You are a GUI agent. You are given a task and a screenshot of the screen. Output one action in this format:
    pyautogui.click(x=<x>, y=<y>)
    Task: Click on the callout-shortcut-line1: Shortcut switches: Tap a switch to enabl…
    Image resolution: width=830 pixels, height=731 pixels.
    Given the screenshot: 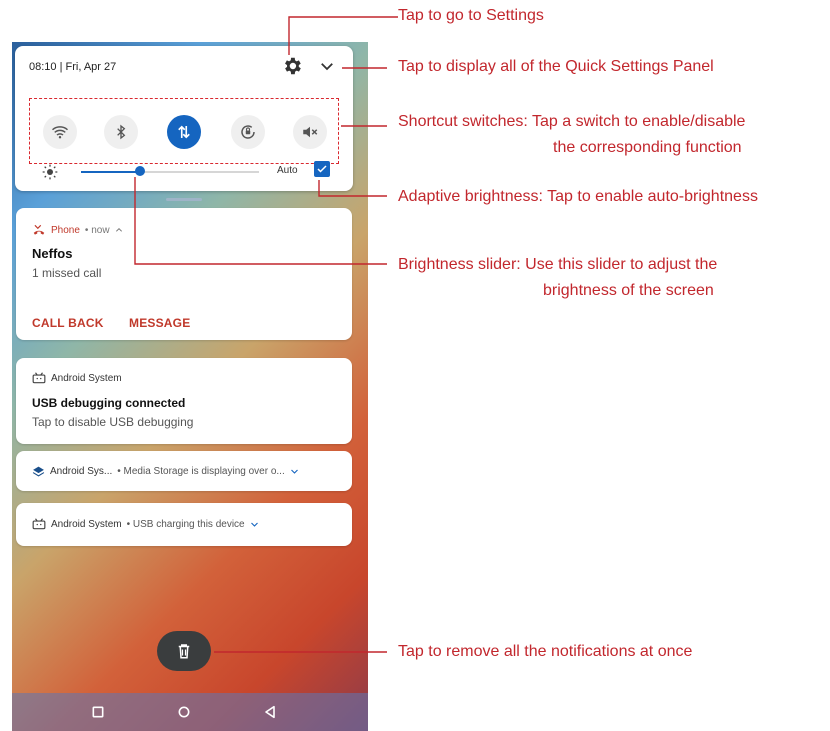 What is the action you would take?
    pyautogui.click(x=572, y=121)
    